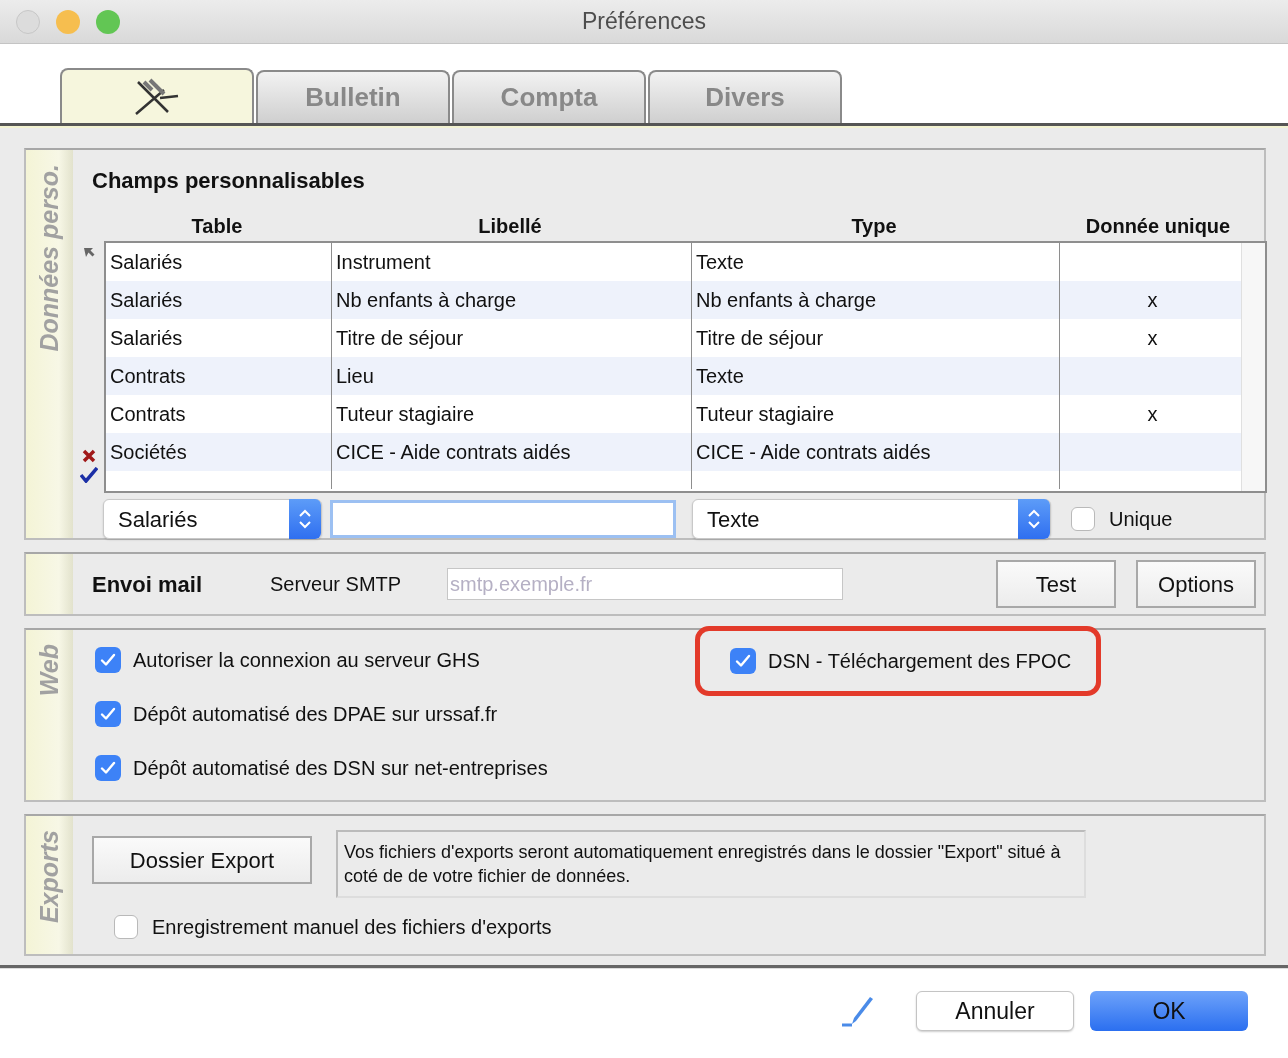 The height and width of the screenshot is (1058, 1288). I want to click on section-label: Exports, so click(49, 877).